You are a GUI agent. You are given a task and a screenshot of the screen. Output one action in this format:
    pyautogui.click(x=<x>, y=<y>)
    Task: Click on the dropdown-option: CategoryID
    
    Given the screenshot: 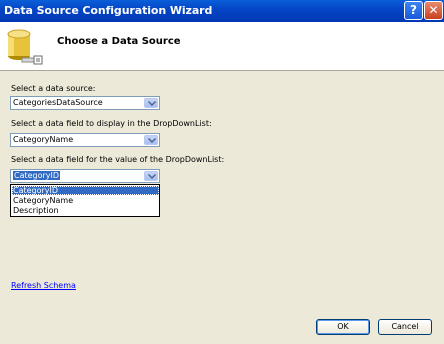 What is the action you would take?
    pyautogui.click(x=85, y=190)
    